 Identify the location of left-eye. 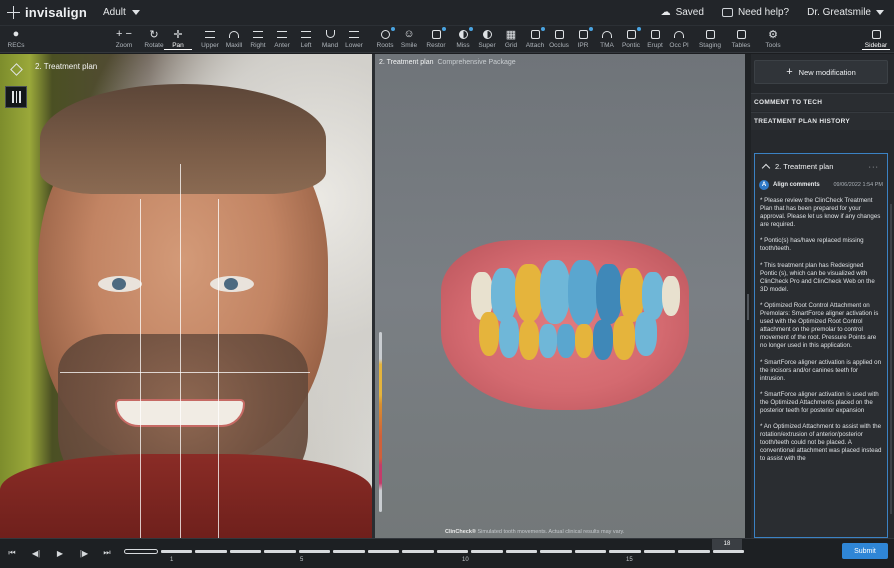
(120, 284).